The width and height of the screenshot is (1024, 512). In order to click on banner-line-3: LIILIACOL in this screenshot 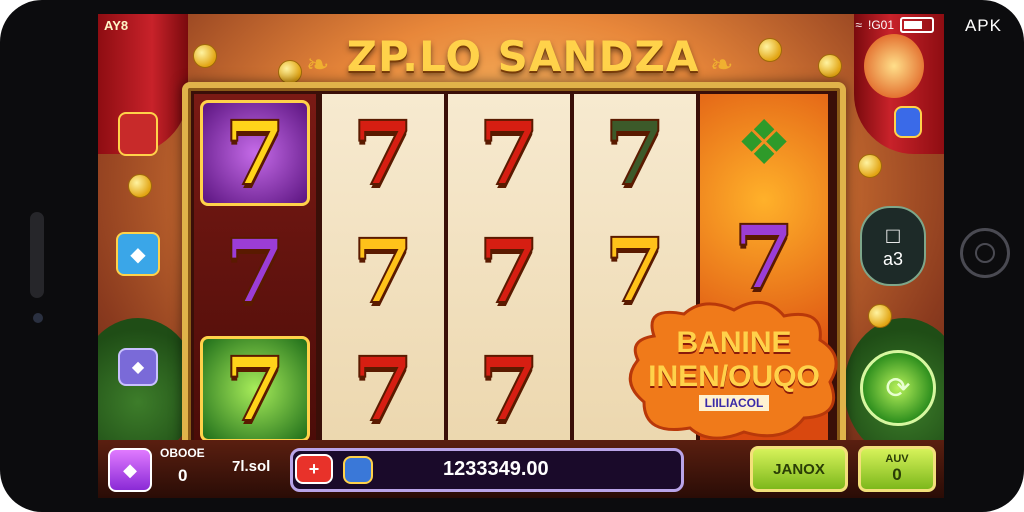, I will do `click(734, 403)`.